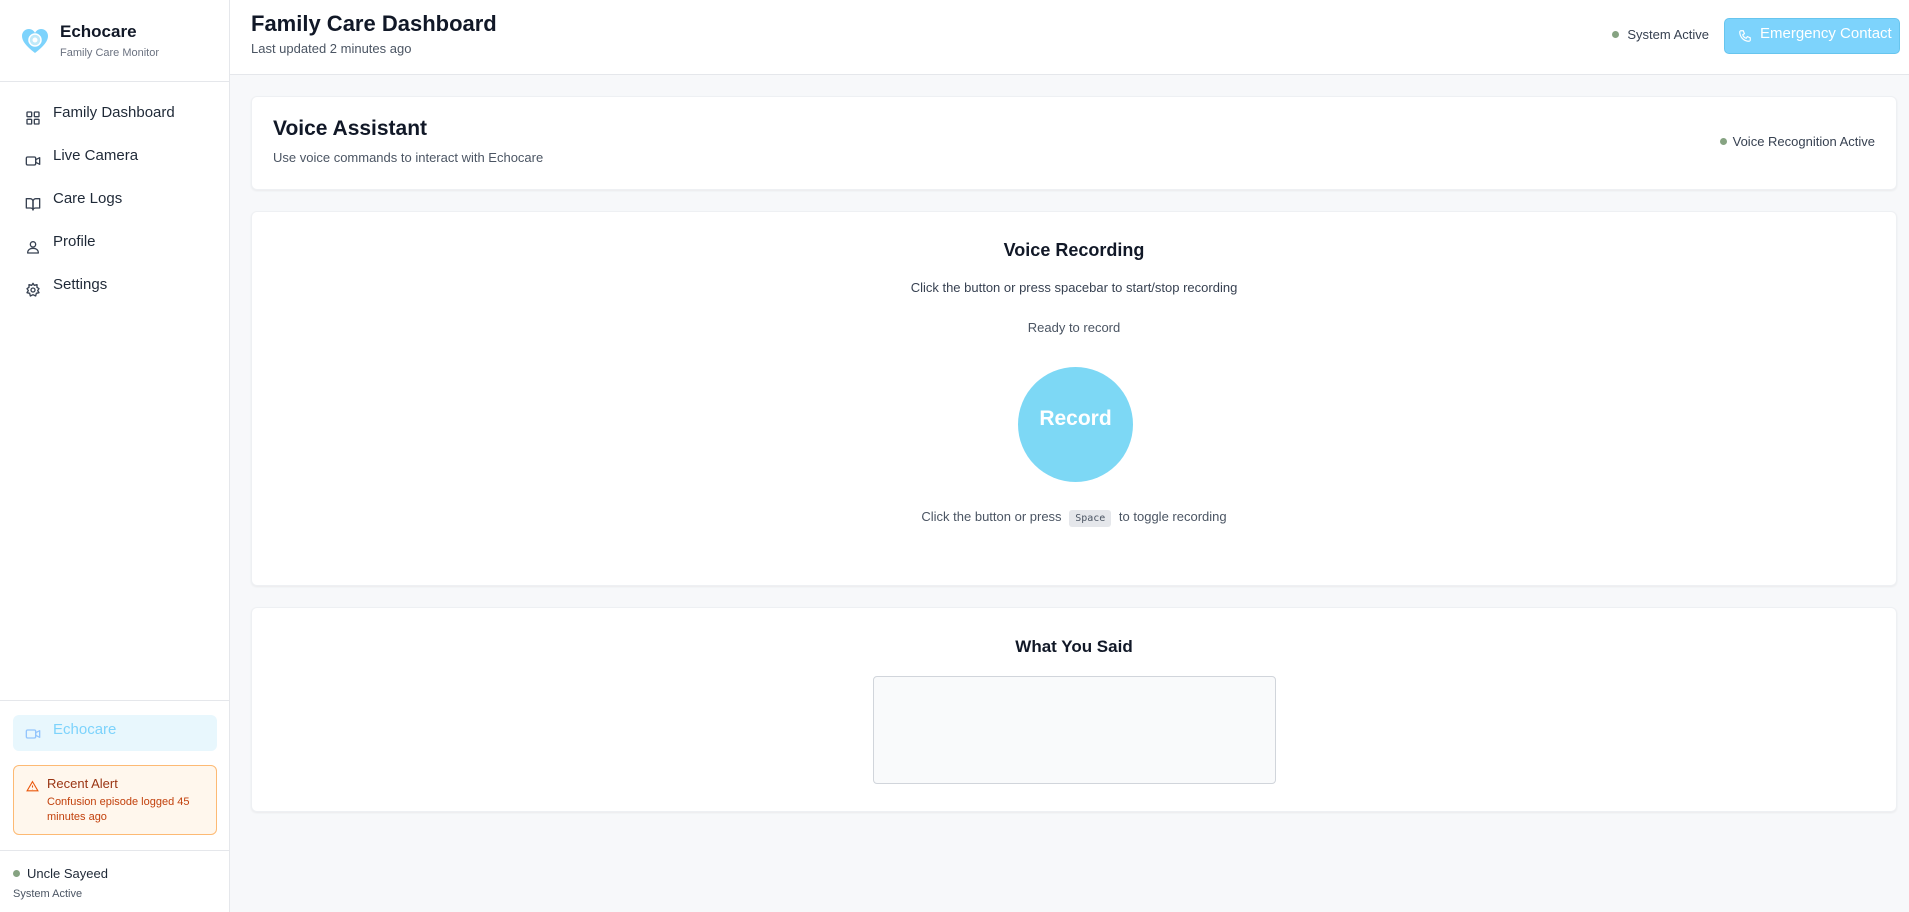 This screenshot has height=912, width=1909. Describe the element at coordinates (88, 198) in the screenshot. I see `sidebar-item-label: Care Logs` at that location.